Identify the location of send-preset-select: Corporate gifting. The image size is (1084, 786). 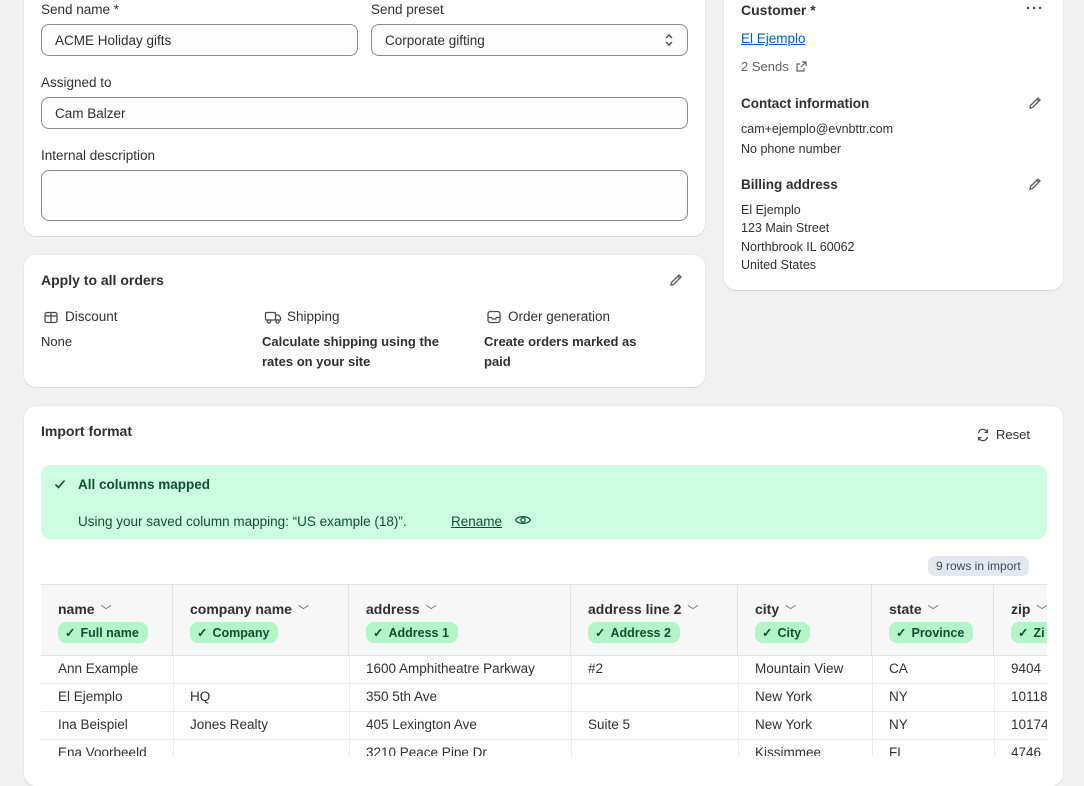
(529, 40).